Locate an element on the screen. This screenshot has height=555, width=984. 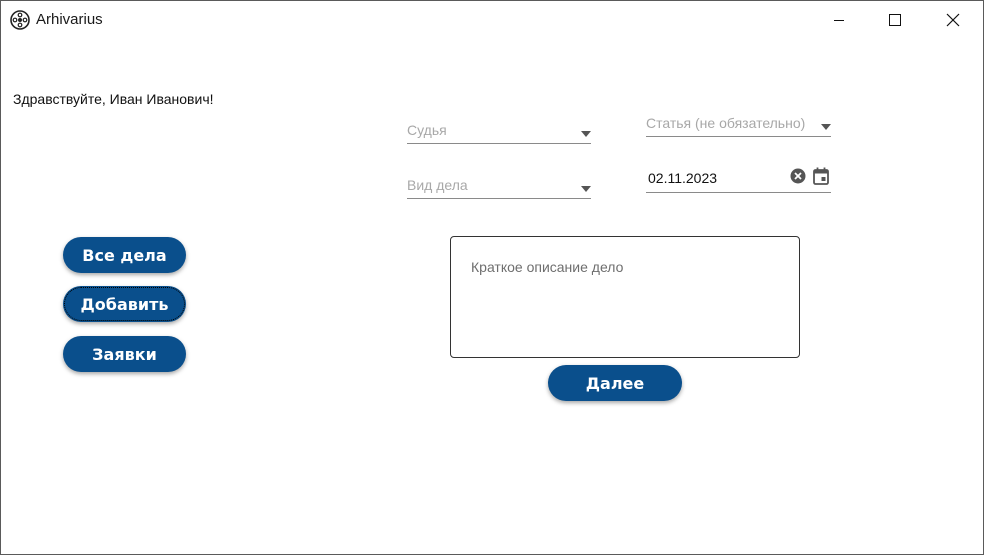
title-bar: Arhivarius is located at coordinates (492, 20).